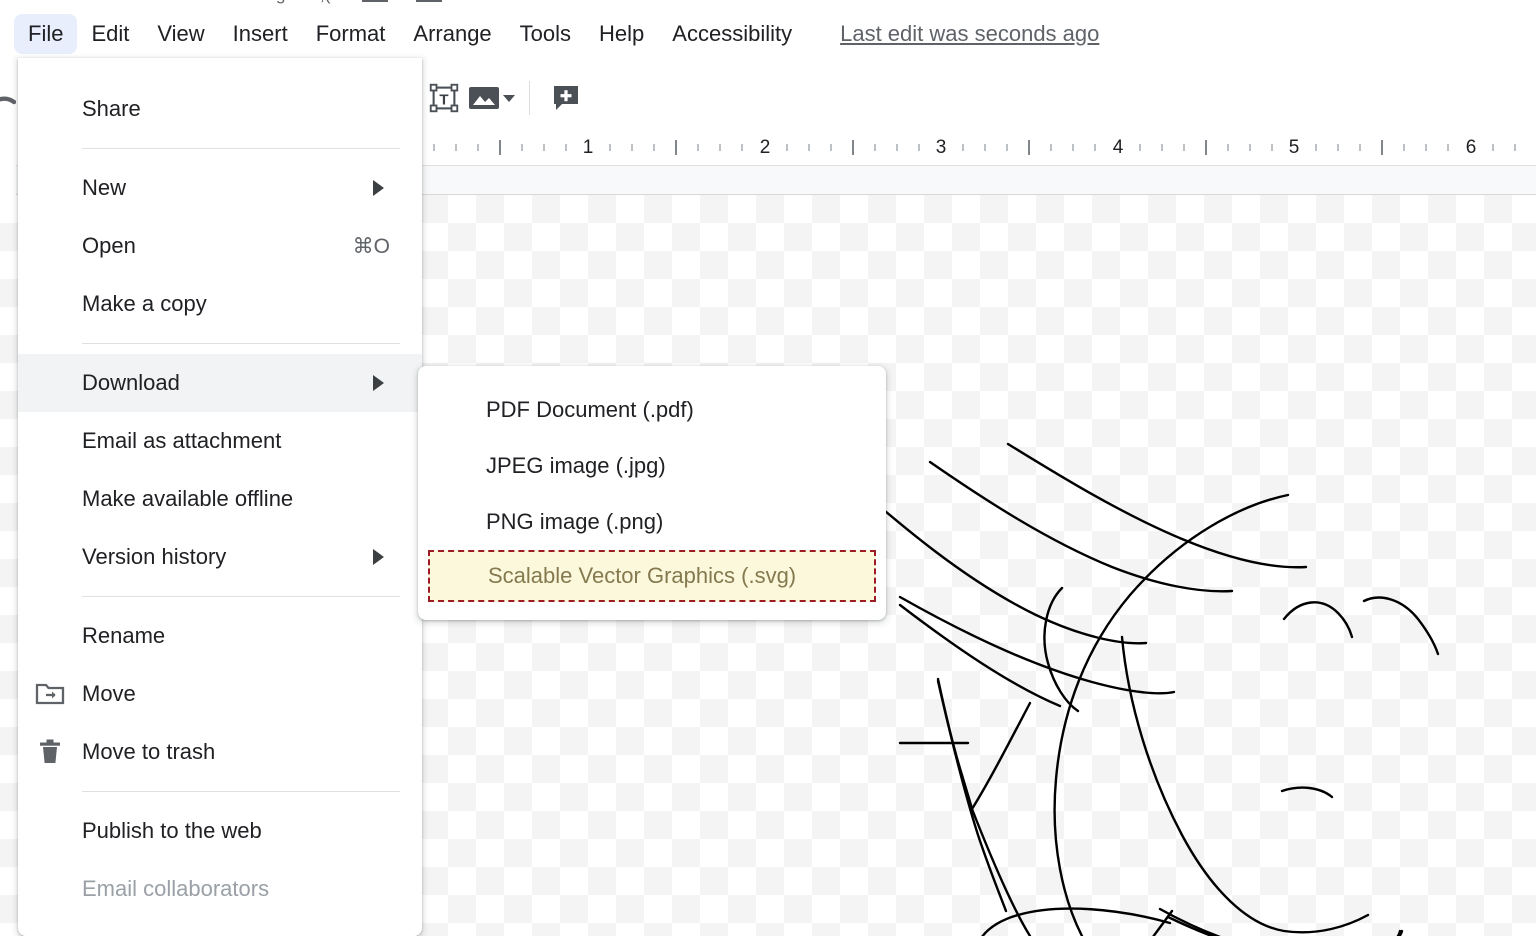 The width and height of the screenshot is (1536, 936). Describe the element at coordinates (652, 522) in the screenshot. I see `download-submenu-item-png: PNG image (.png)` at that location.